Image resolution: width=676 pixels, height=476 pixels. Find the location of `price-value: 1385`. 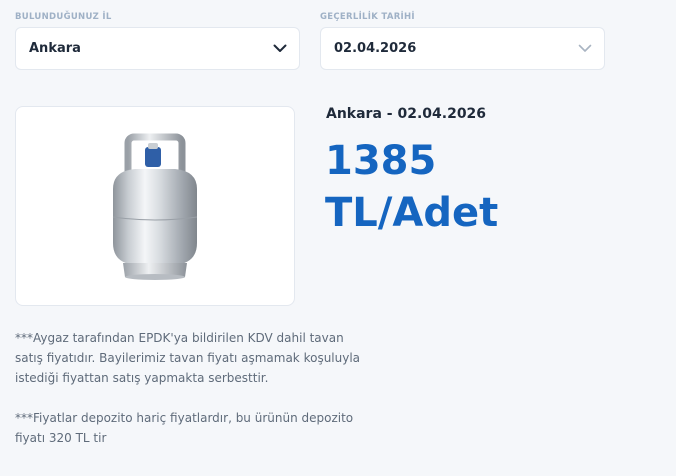

price-value: 1385 is located at coordinates (381, 161).